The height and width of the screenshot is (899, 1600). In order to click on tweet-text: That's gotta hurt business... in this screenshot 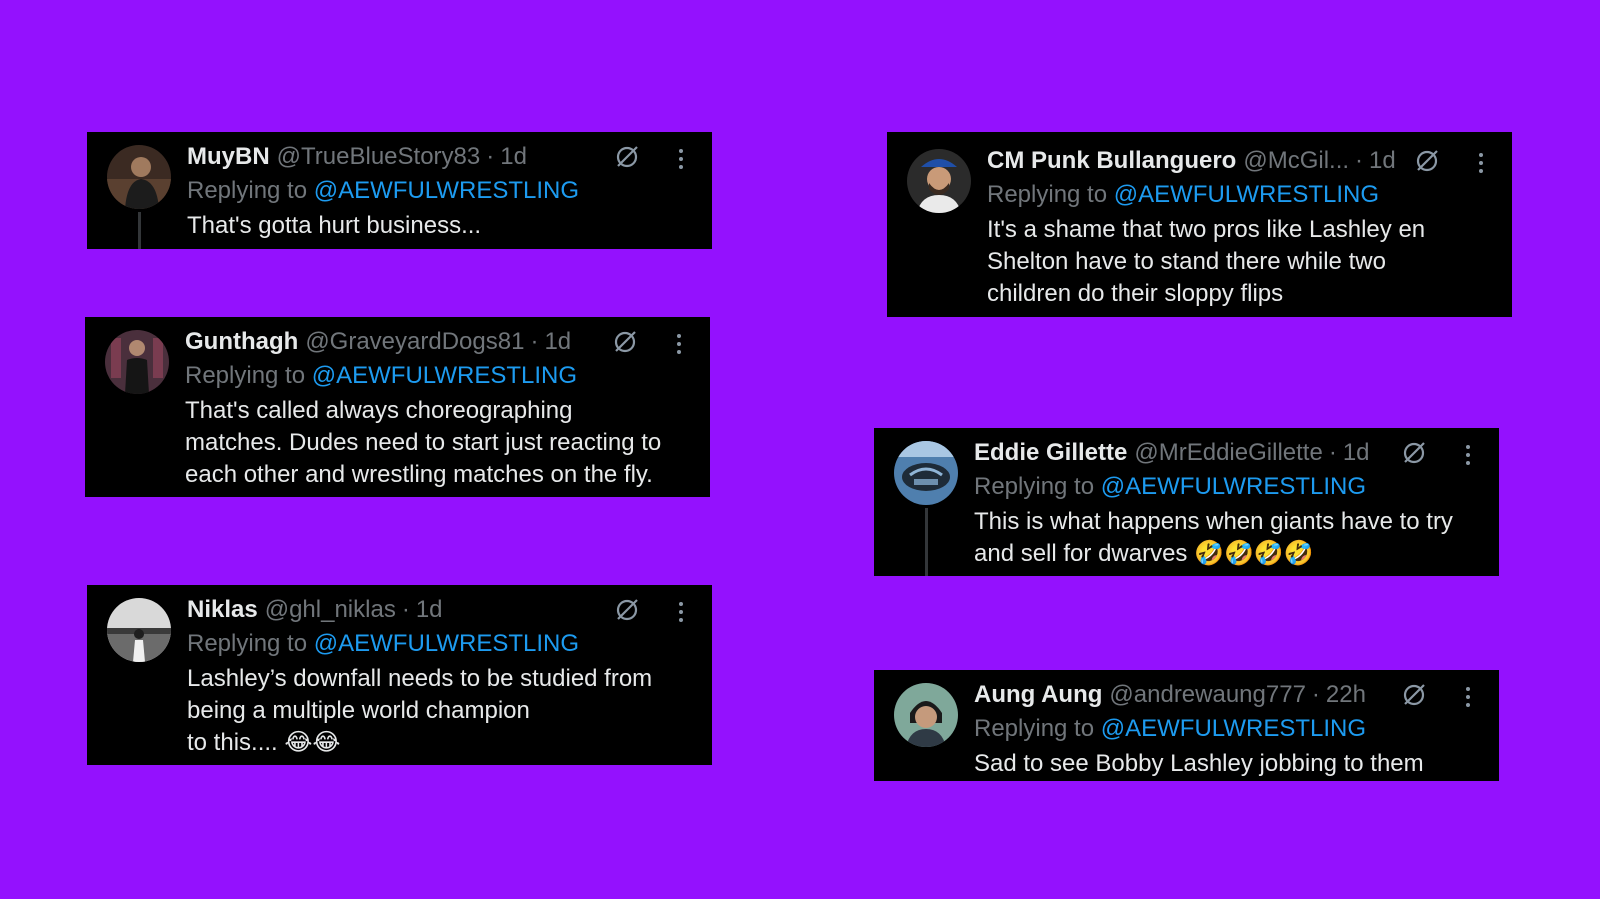, I will do `click(334, 225)`.